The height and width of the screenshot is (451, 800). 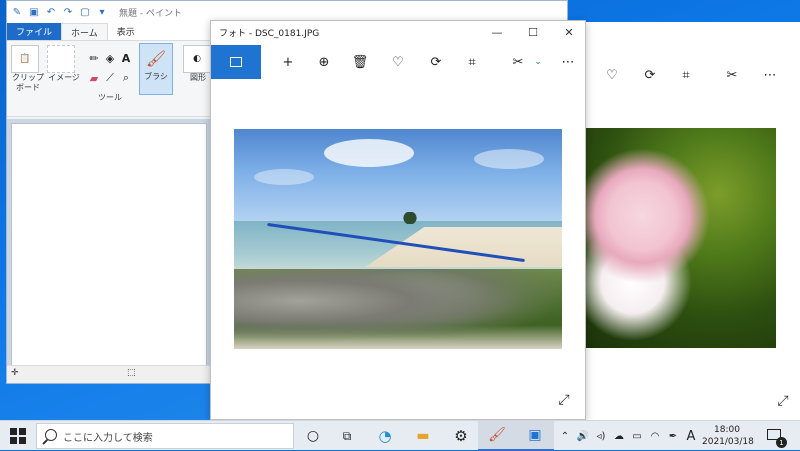 I want to click on redo-icon: ↷, so click(x=68, y=12).